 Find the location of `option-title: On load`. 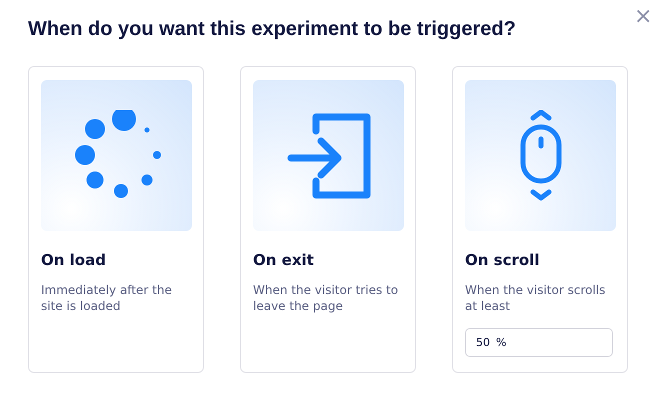

option-title: On load is located at coordinates (74, 260).